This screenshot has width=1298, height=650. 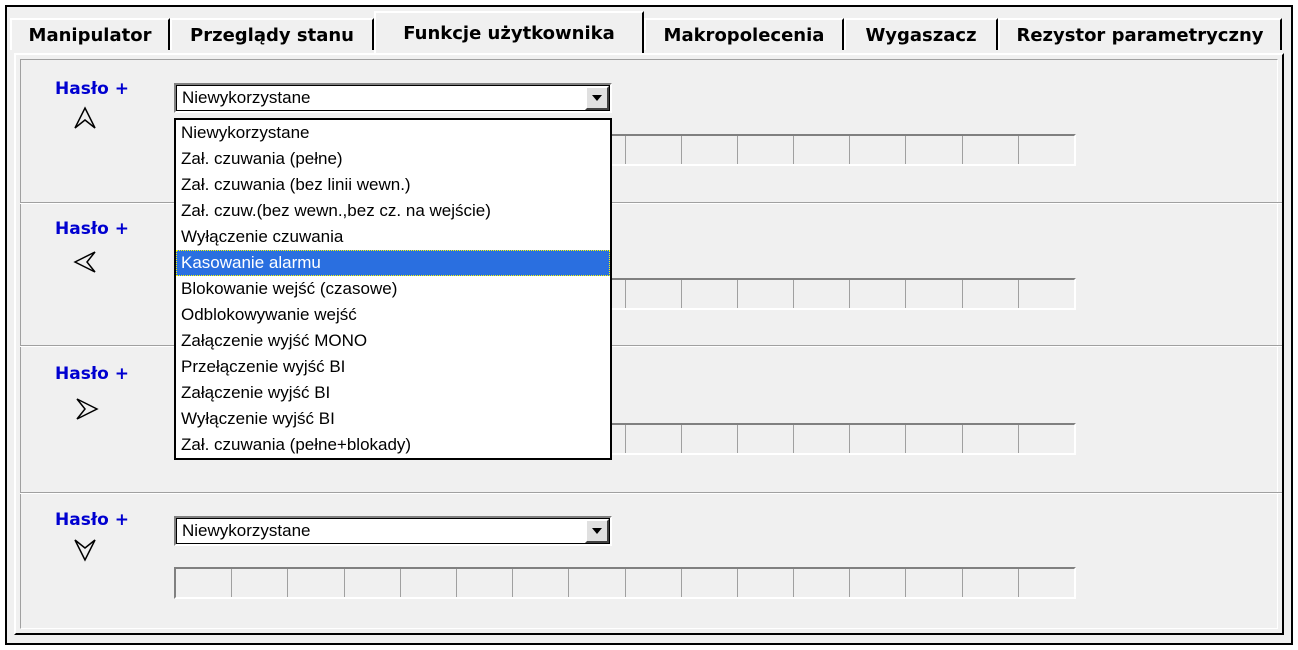 I want to click on dropdown-option: Zał. czuwania (pełne), so click(x=393, y=159).